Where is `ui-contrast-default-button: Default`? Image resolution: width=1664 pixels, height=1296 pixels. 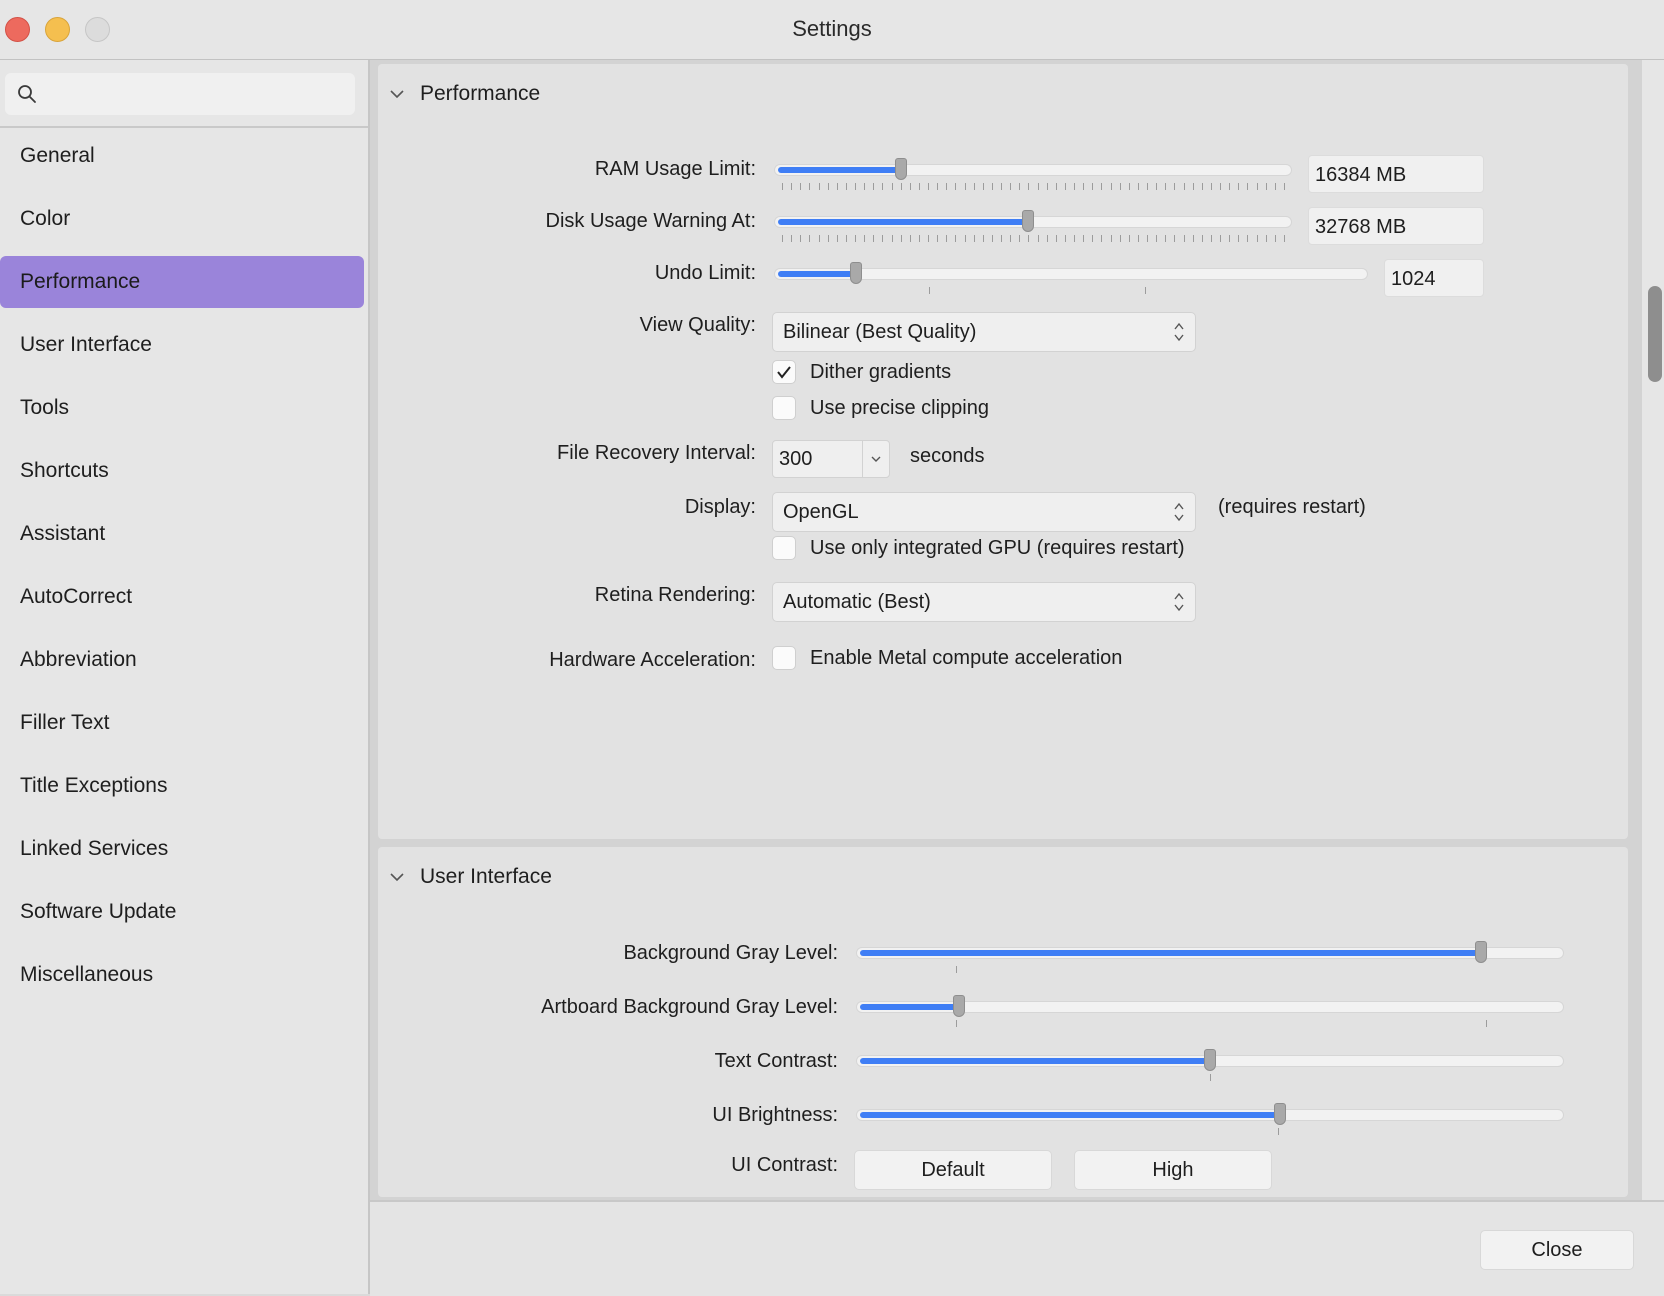 ui-contrast-default-button: Default is located at coordinates (953, 1170).